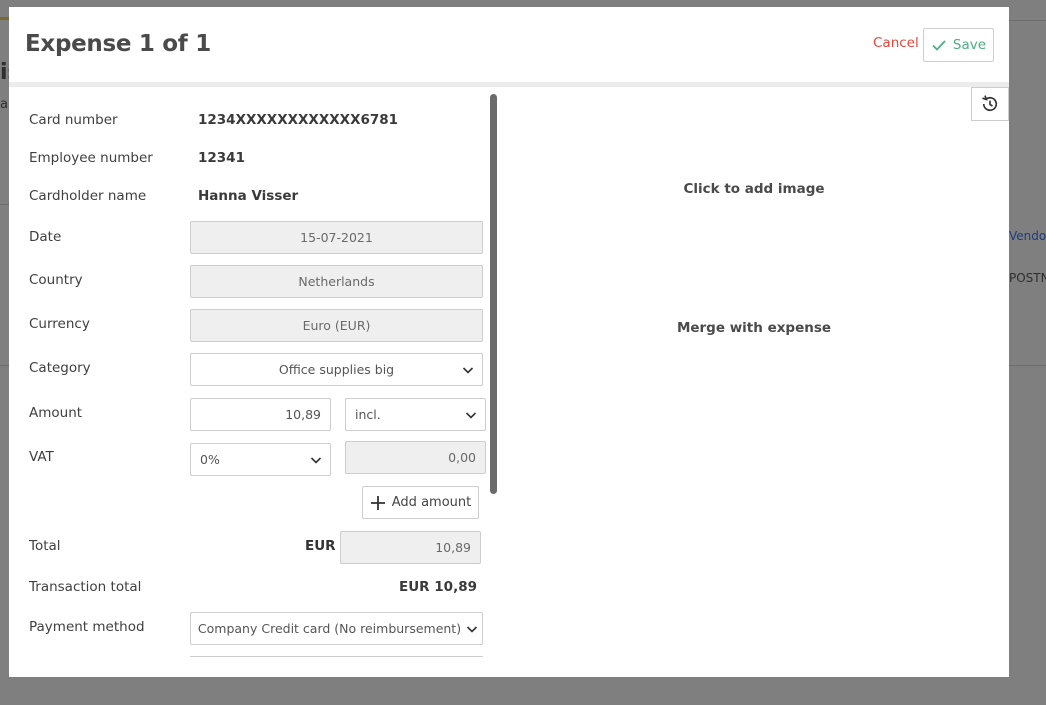 The height and width of the screenshot is (705, 1046). What do you see at coordinates (45, 546) in the screenshot?
I see `total-label: Total` at bounding box center [45, 546].